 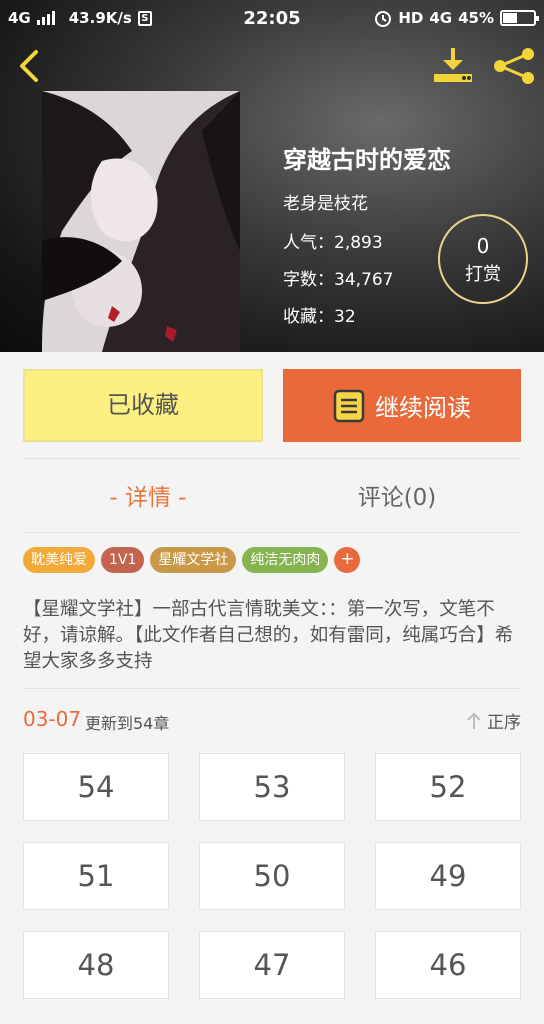 I want to click on chapter-button: 46, so click(x=448, y=965).